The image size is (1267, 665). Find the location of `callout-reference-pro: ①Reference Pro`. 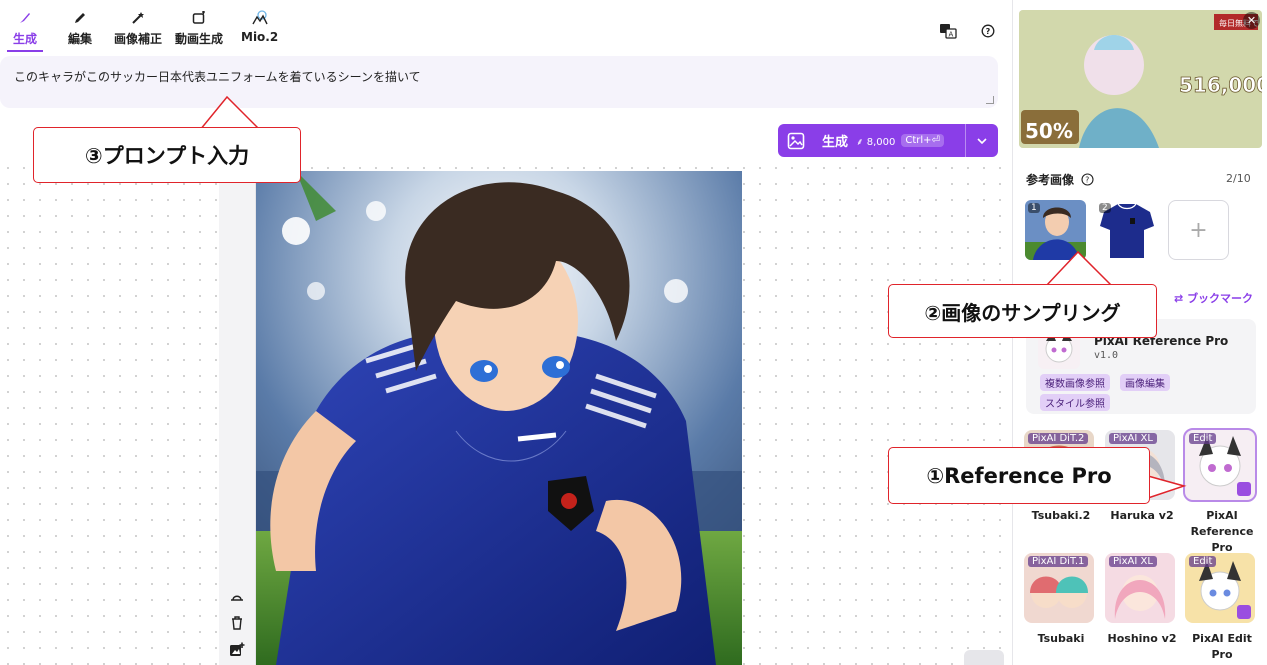

callout-reference-pro: ①Reference Pro is located at coordinates (1019, 475).